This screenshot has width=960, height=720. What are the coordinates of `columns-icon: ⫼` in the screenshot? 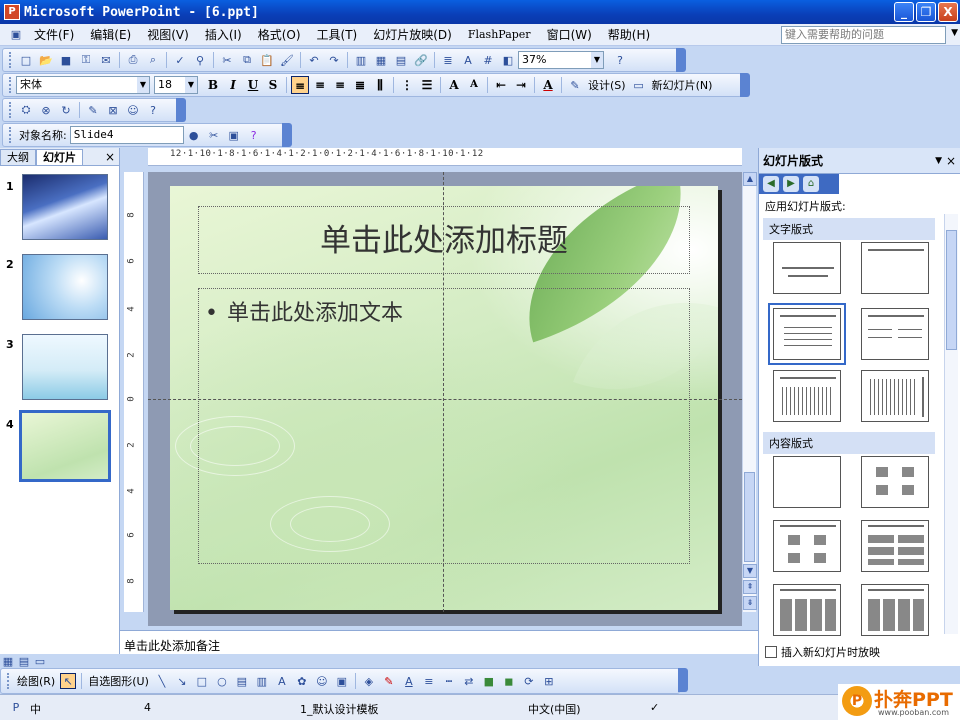 It's located at (380, 85).